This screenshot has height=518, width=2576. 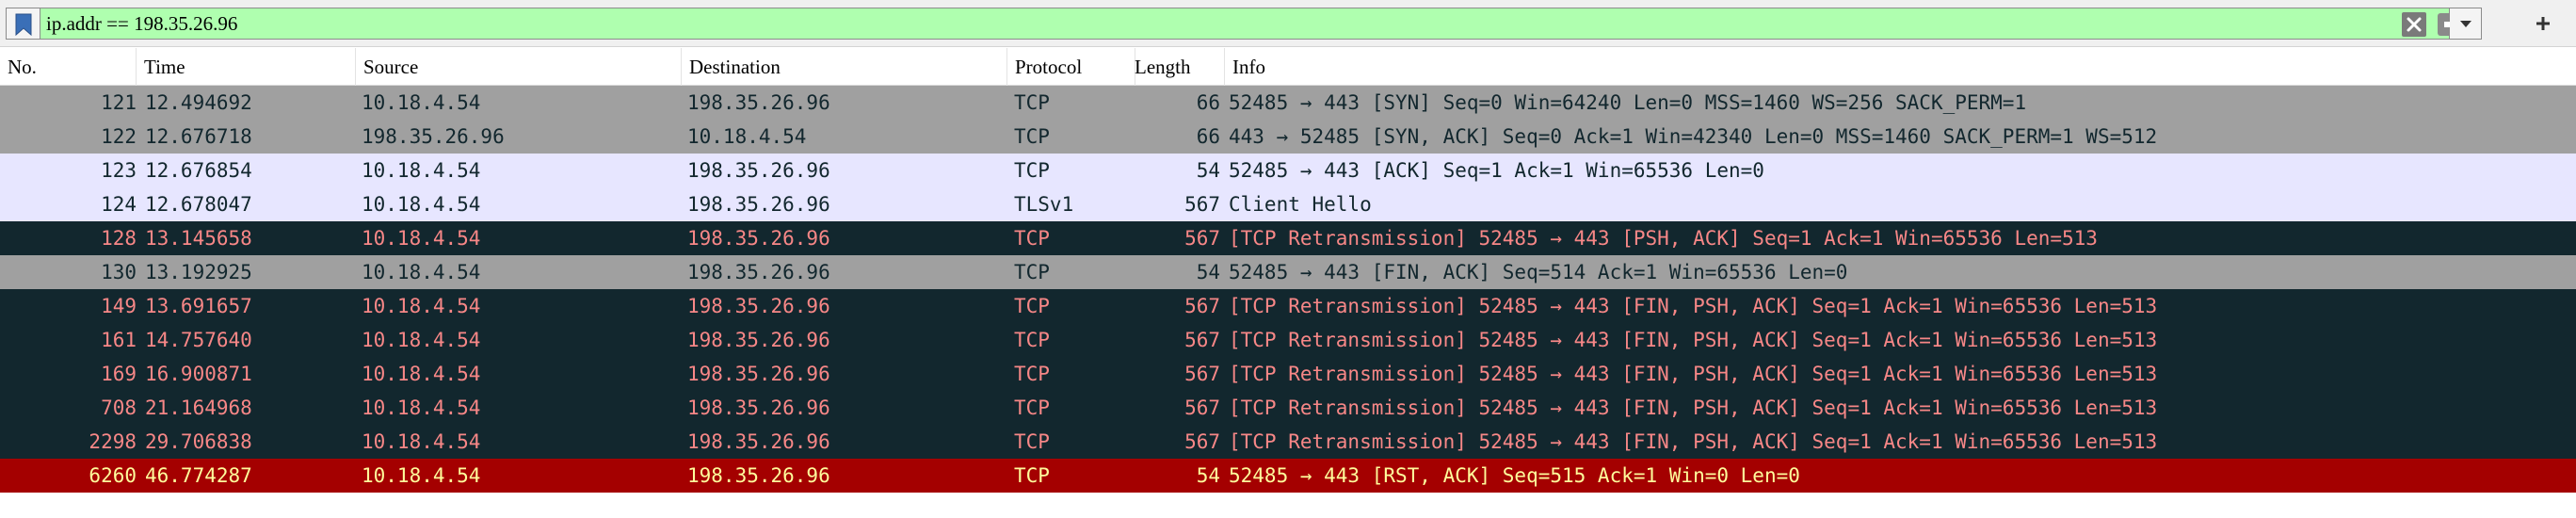 I want to click on packet-destination: 10.18.4.54, so click(x=747, y=136).